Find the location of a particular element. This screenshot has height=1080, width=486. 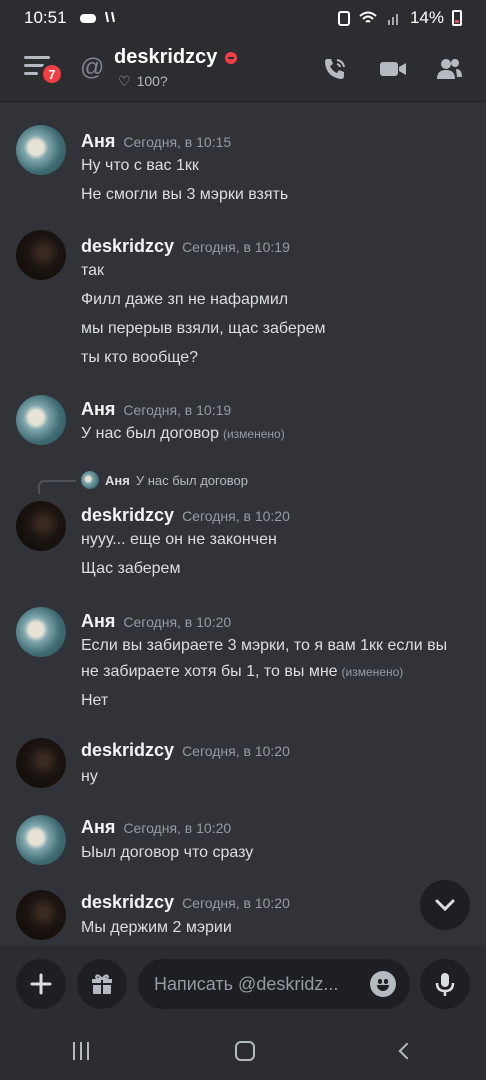

message-text: У нас был договор (изменено) is located at coordinates (183, 434).